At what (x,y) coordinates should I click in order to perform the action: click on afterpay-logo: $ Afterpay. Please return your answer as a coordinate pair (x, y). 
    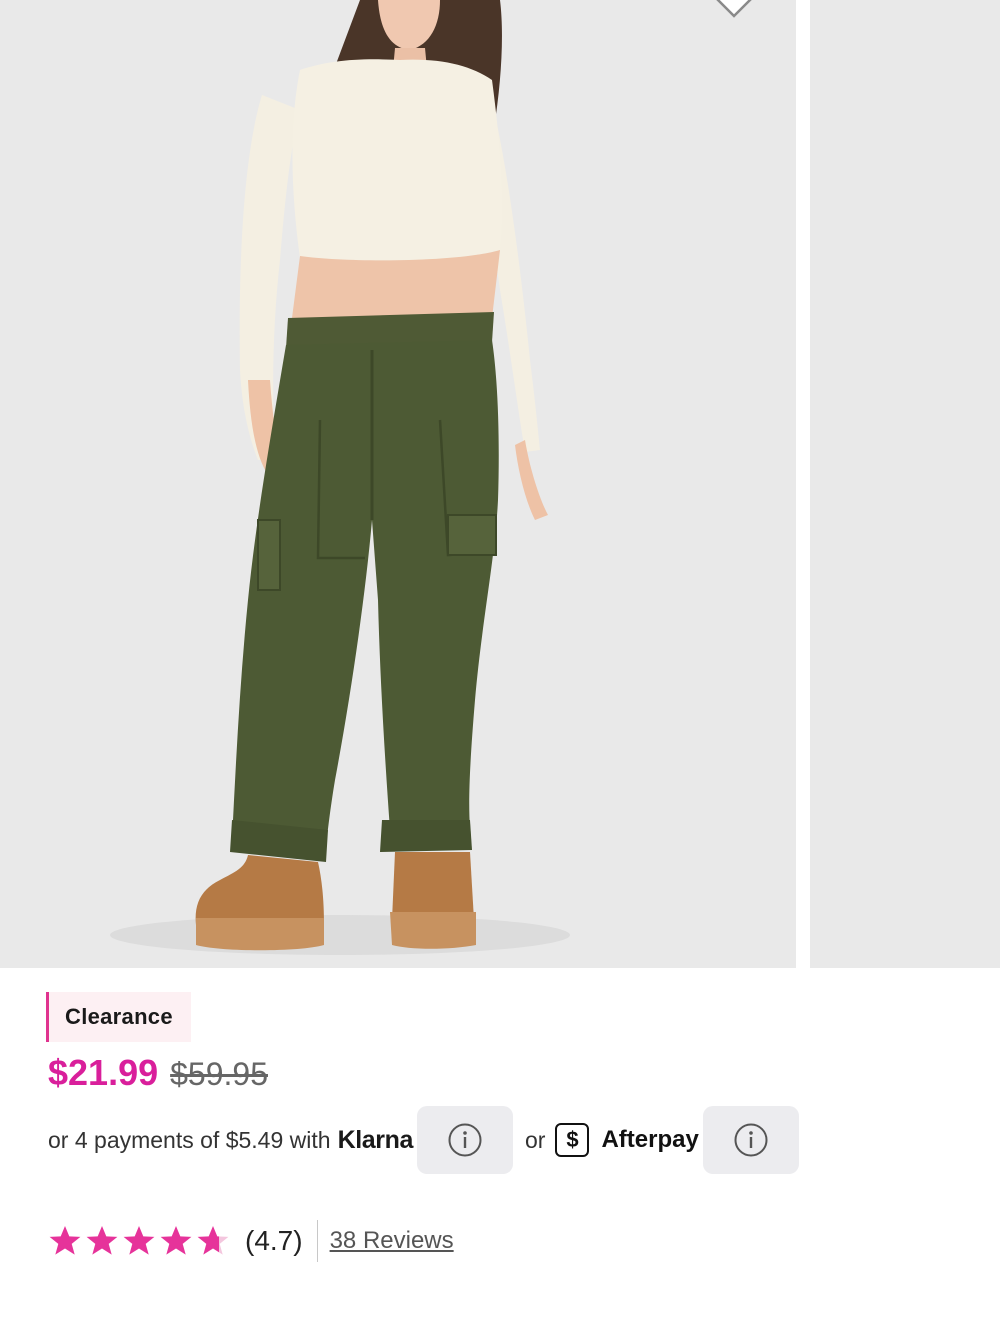
    Looking at the image, I should click on (627, 1140).